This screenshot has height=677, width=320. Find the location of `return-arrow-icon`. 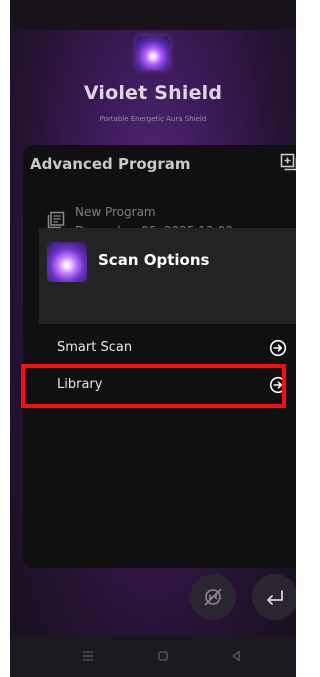

return-arrow-icon is located at coordinates (275, 597).